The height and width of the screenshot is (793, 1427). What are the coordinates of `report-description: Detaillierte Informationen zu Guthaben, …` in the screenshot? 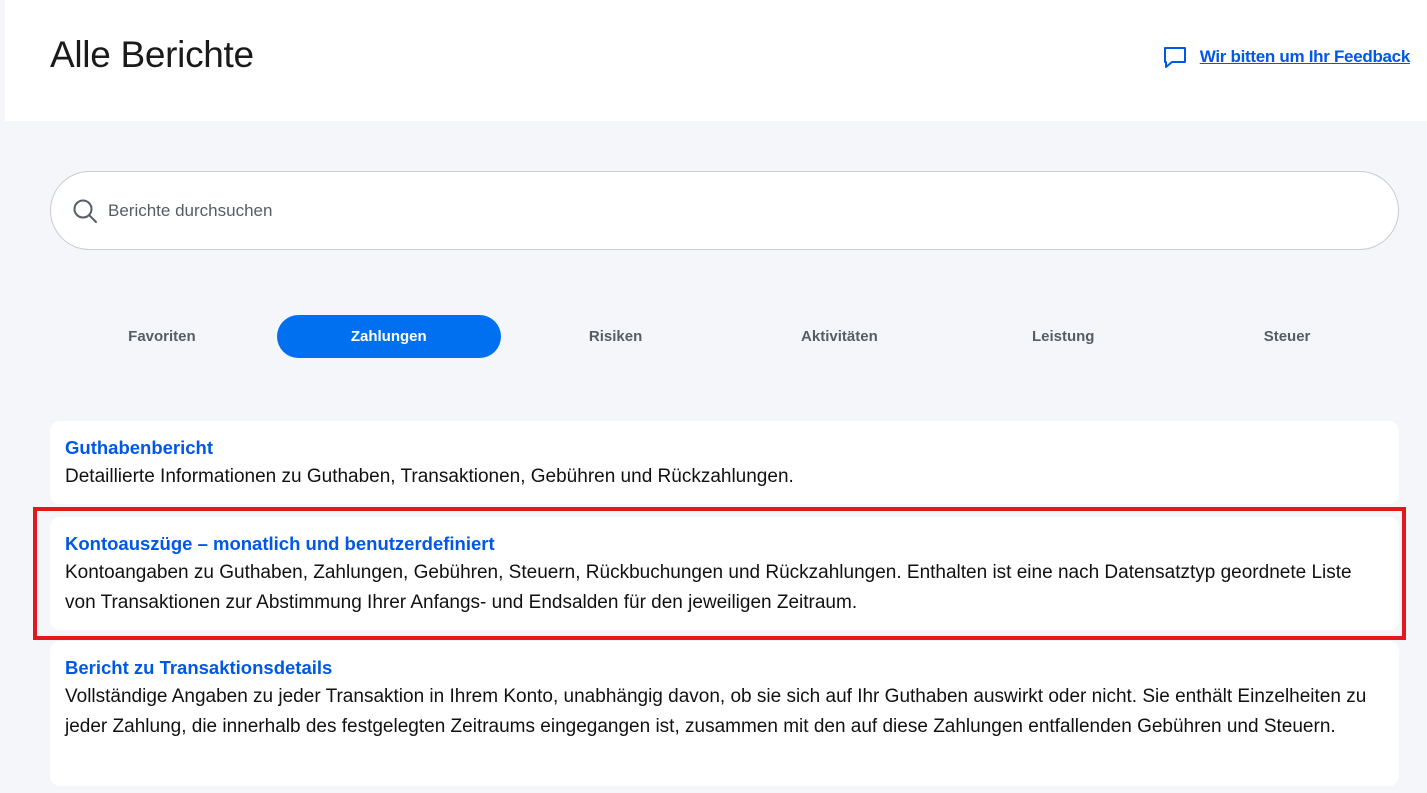 It's located at (429, 476).